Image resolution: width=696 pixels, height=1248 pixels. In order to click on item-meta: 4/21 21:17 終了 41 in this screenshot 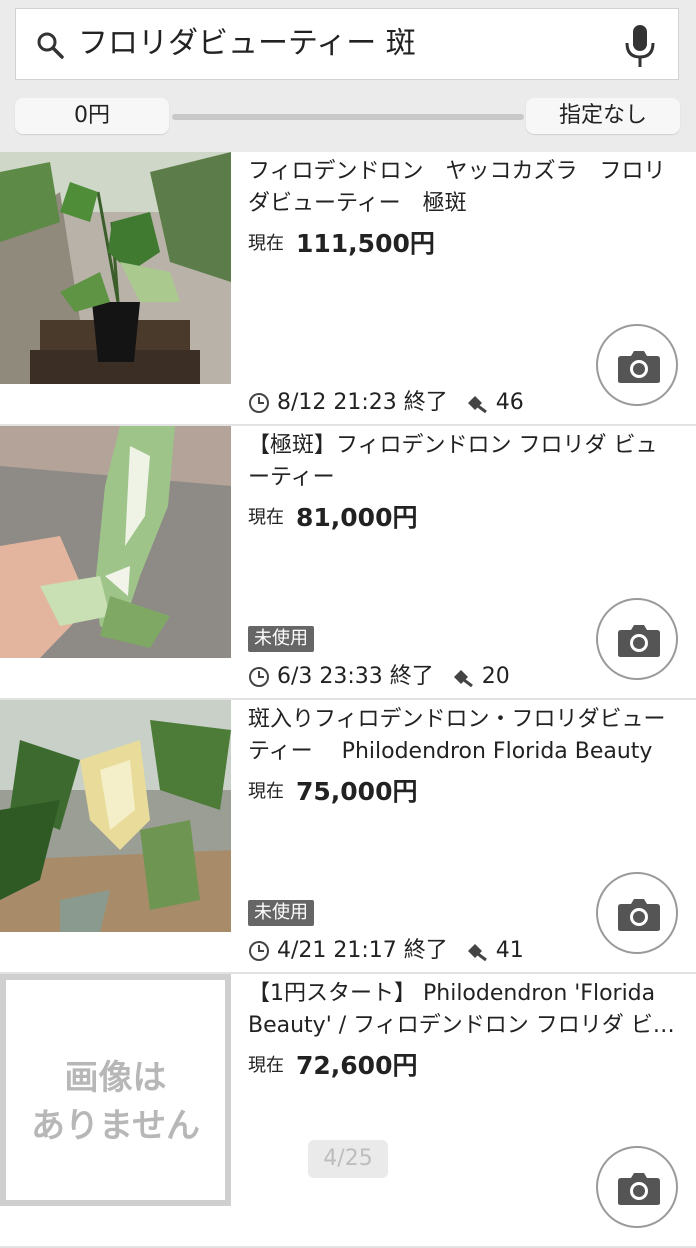, I will do `click(386, 951)`.